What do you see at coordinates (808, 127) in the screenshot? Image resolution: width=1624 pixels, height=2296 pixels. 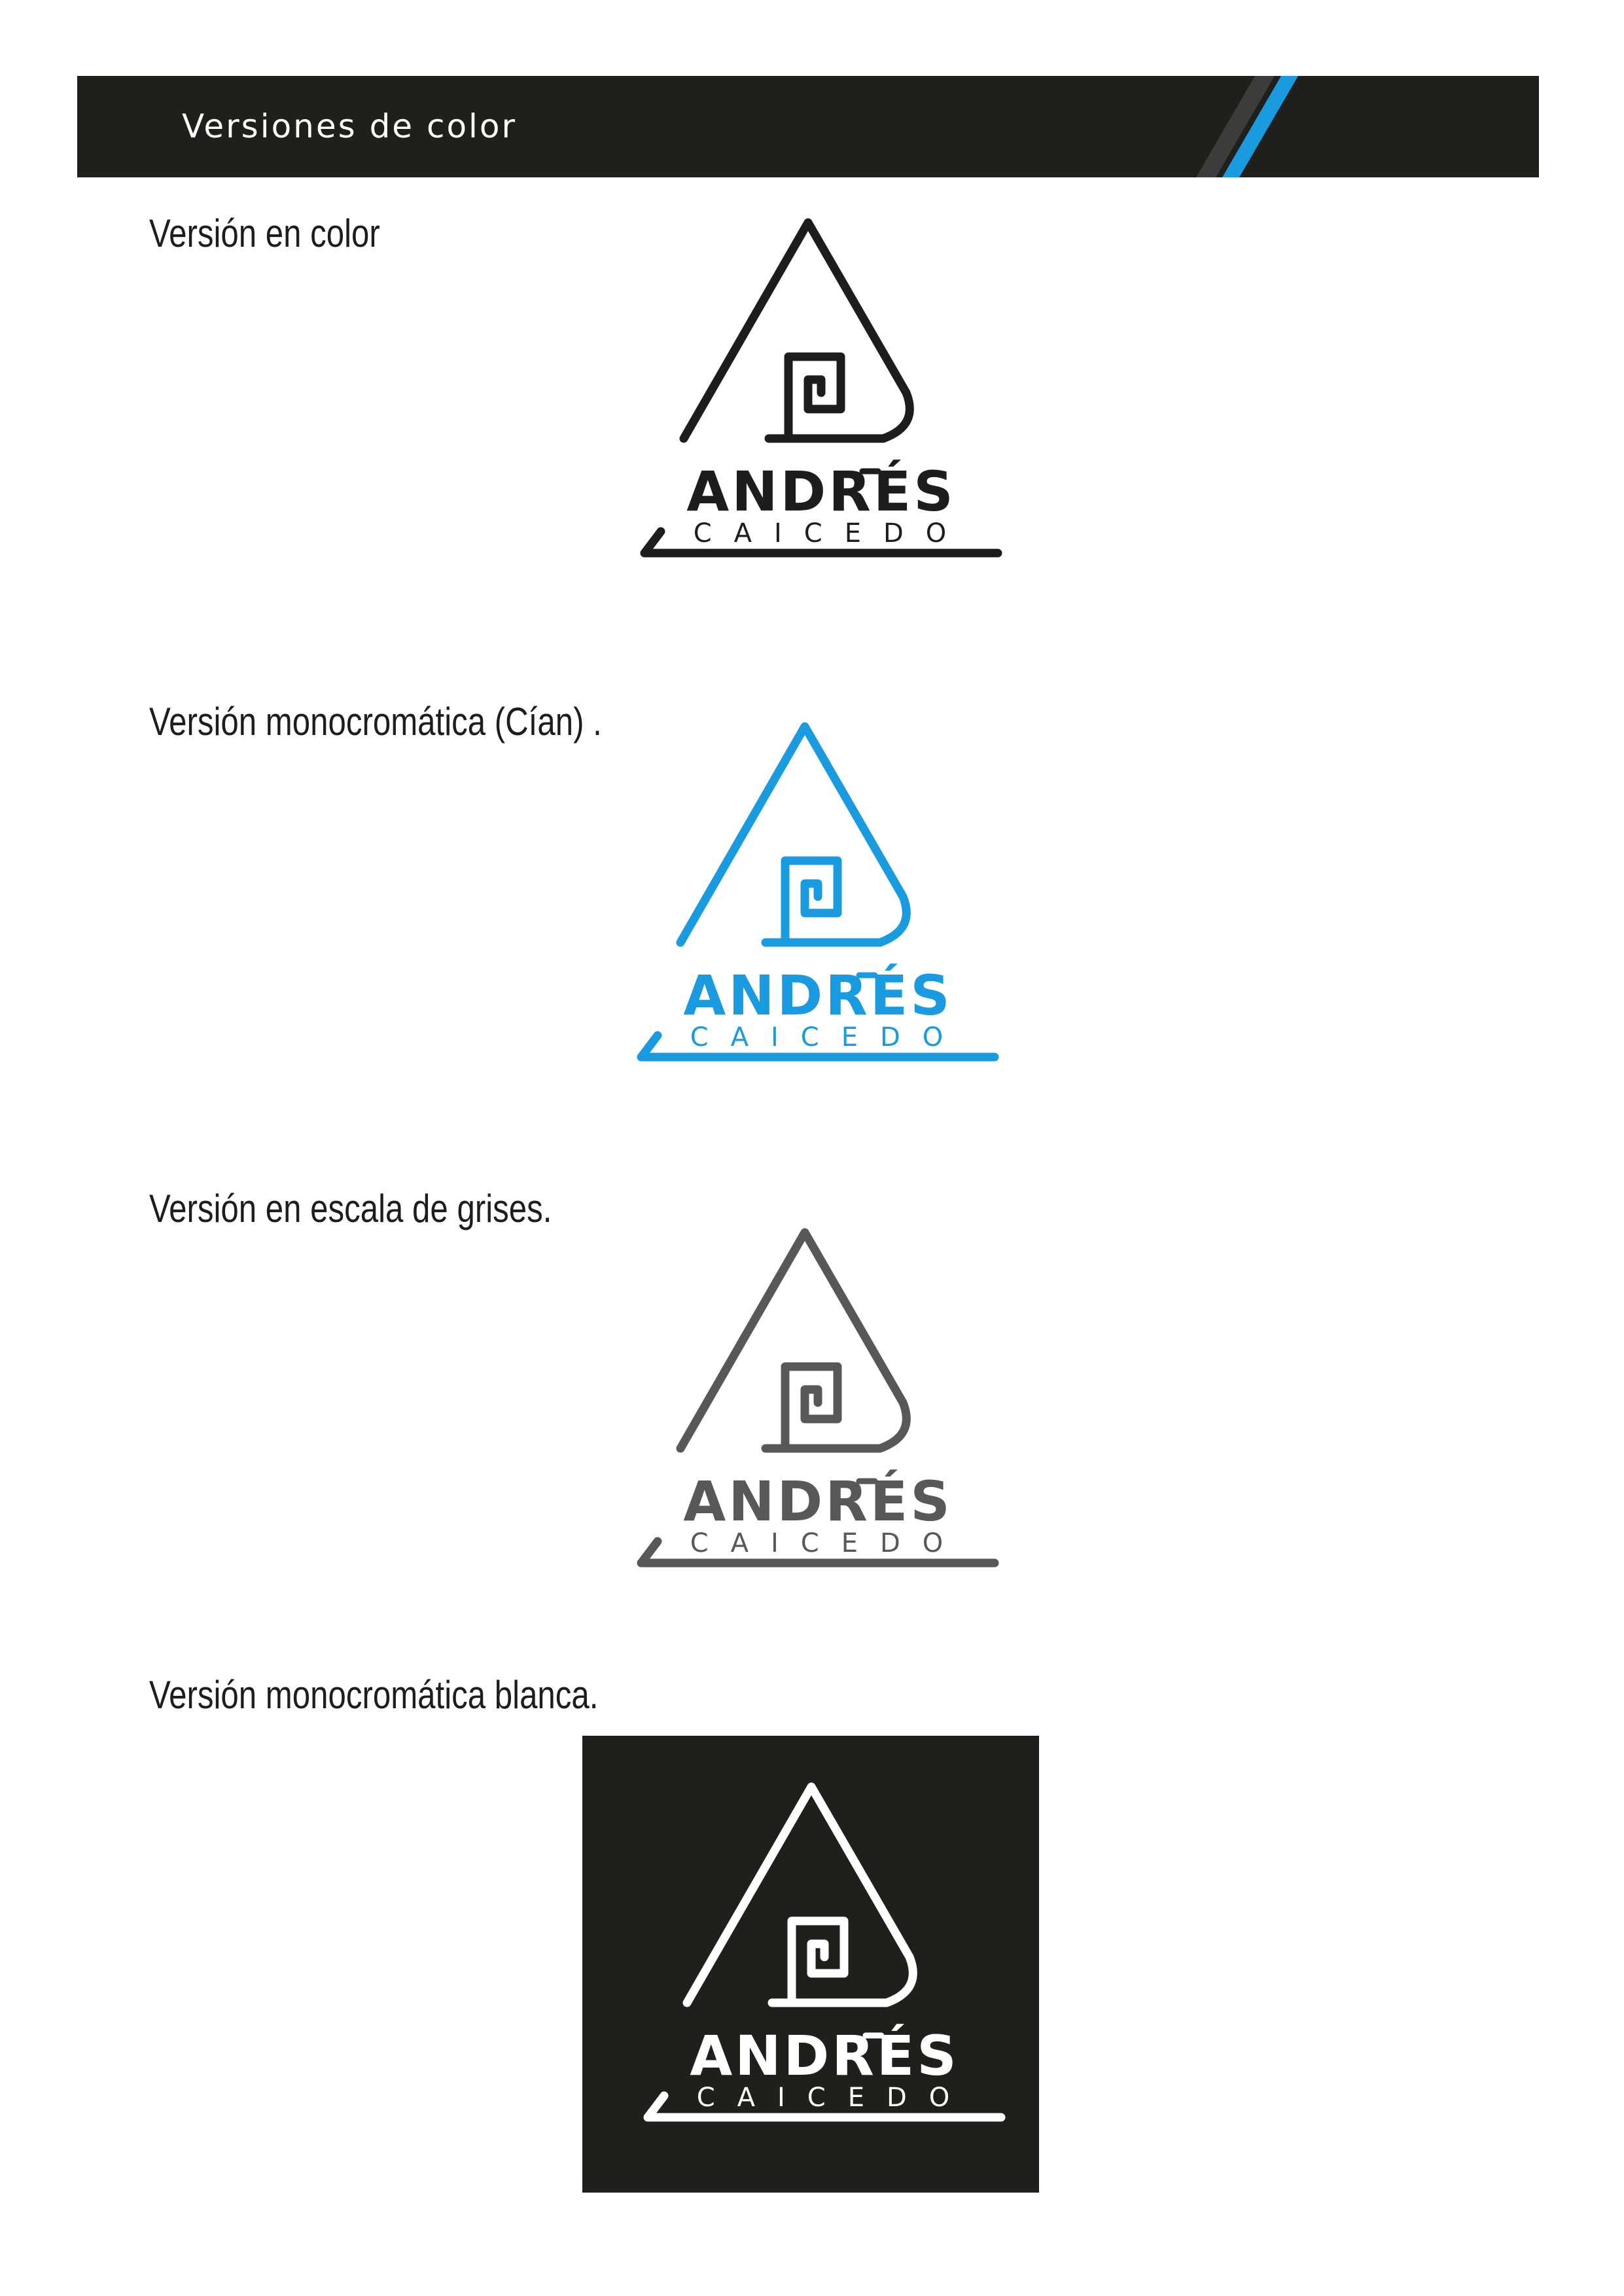 I see `header-bar: Versiones de color` at bounding box center [808, 127].